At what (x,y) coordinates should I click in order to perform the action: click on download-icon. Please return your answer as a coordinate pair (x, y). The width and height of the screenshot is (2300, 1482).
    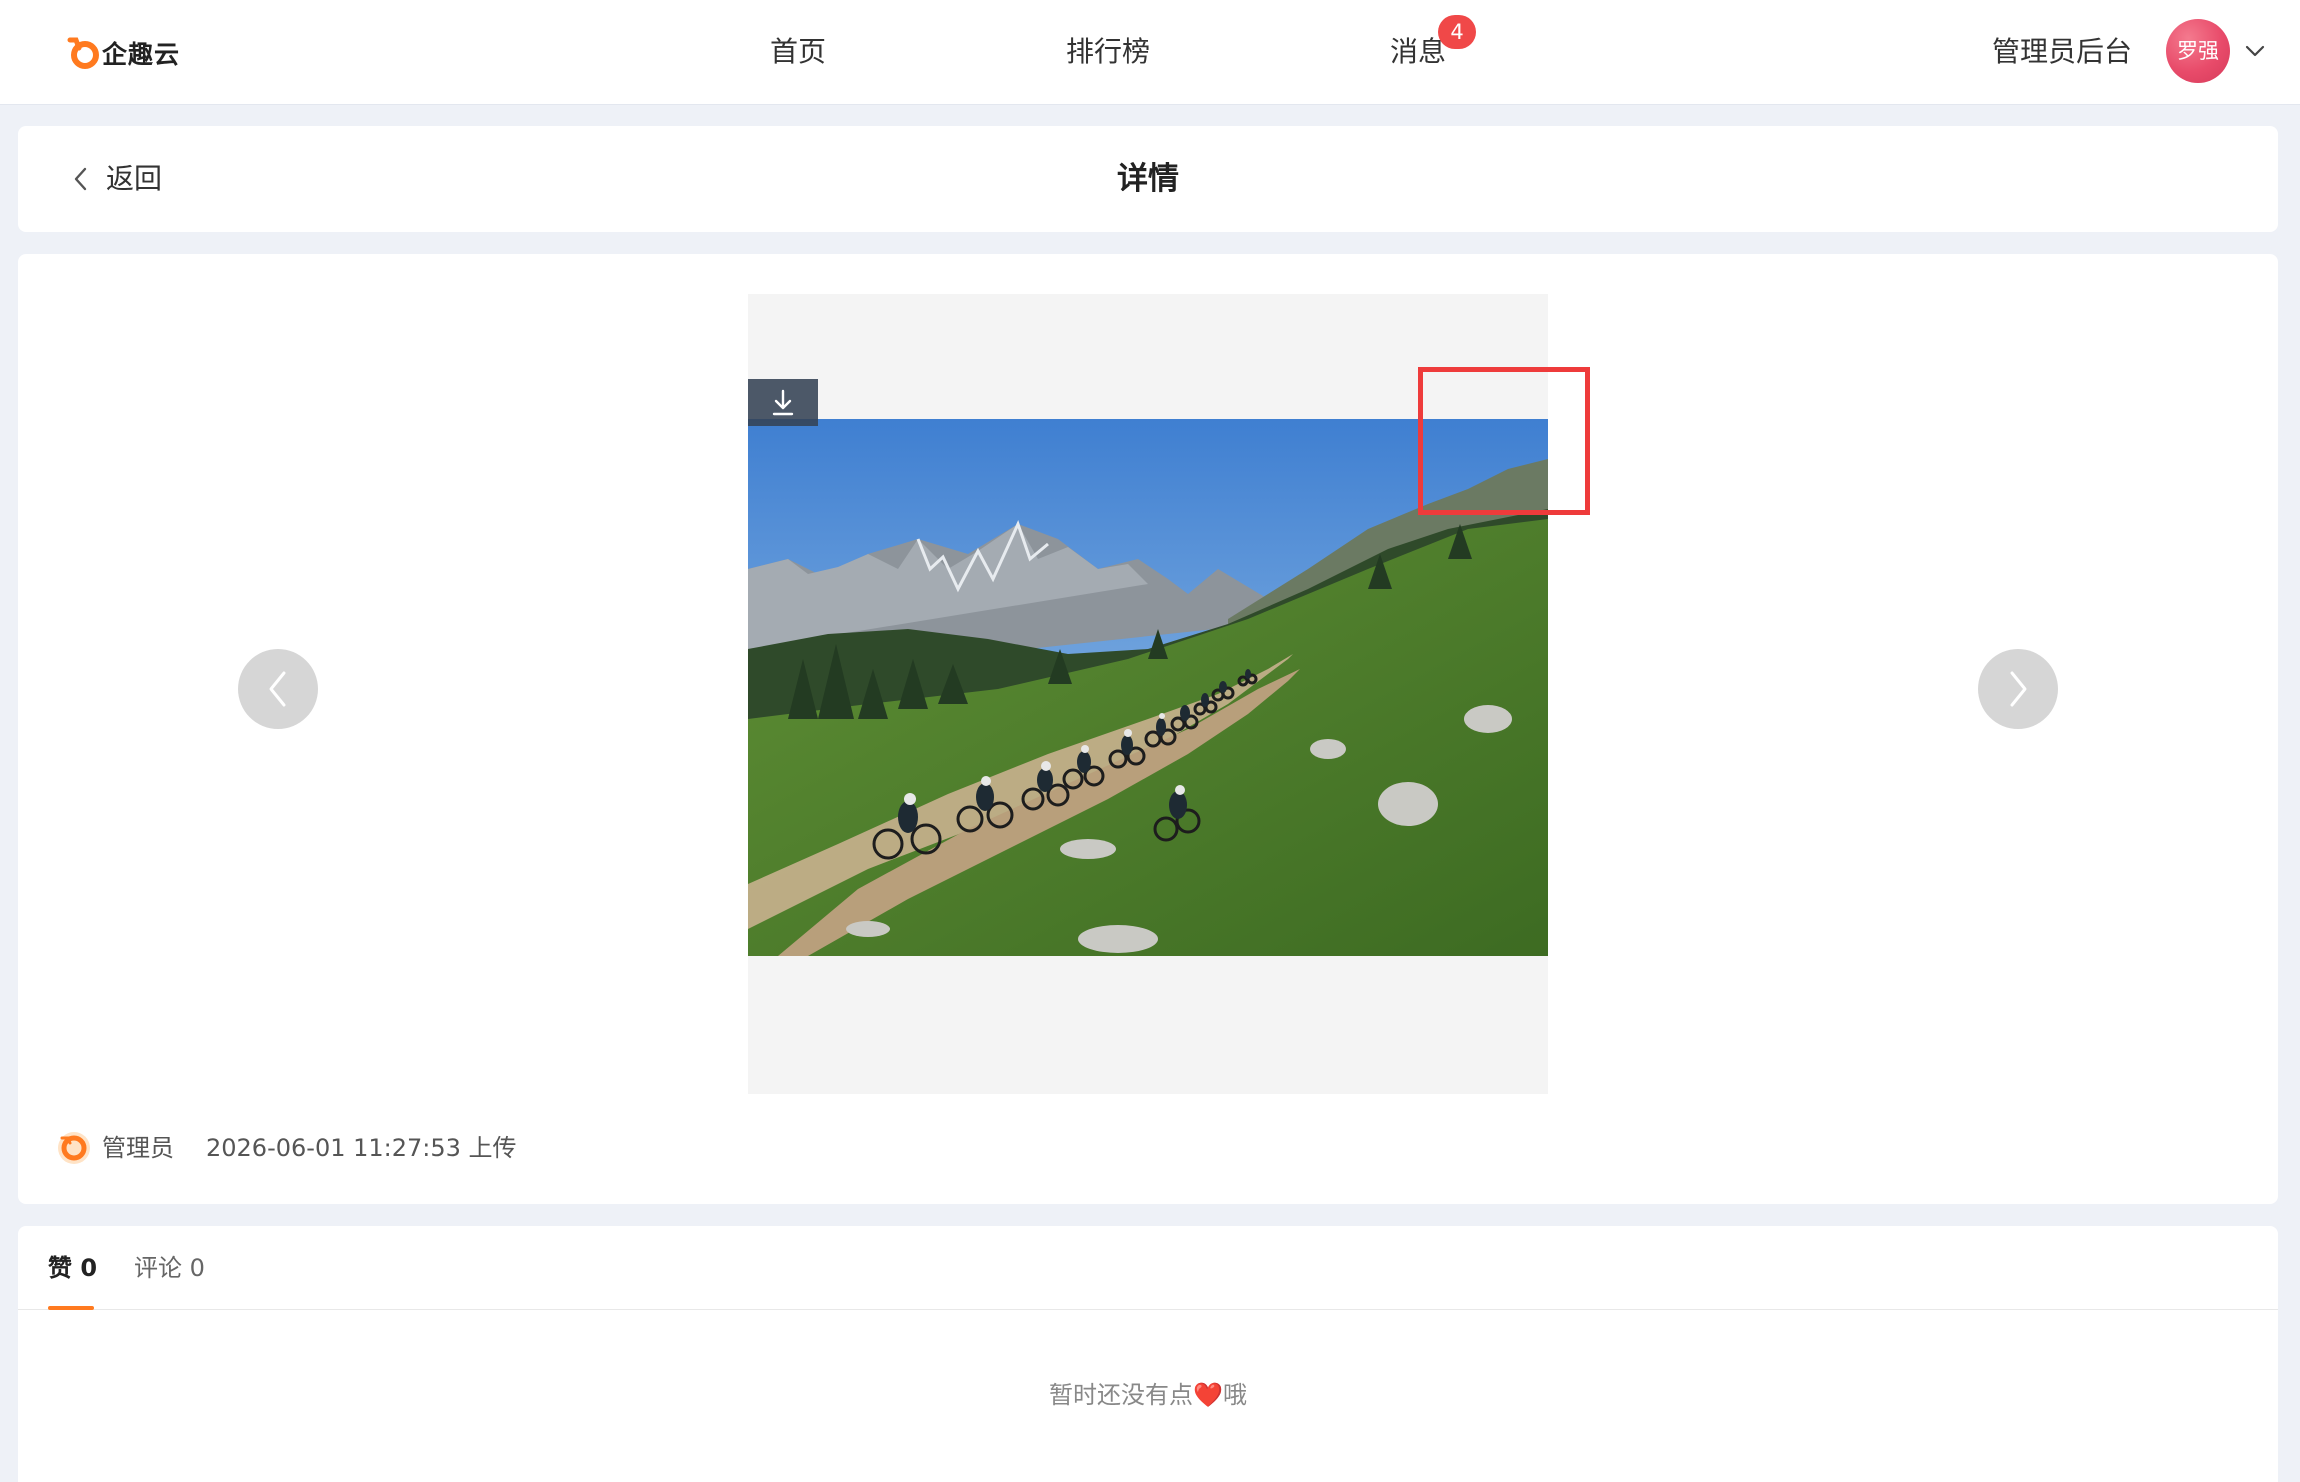
    Looking at the image, I should click on (783, 402).